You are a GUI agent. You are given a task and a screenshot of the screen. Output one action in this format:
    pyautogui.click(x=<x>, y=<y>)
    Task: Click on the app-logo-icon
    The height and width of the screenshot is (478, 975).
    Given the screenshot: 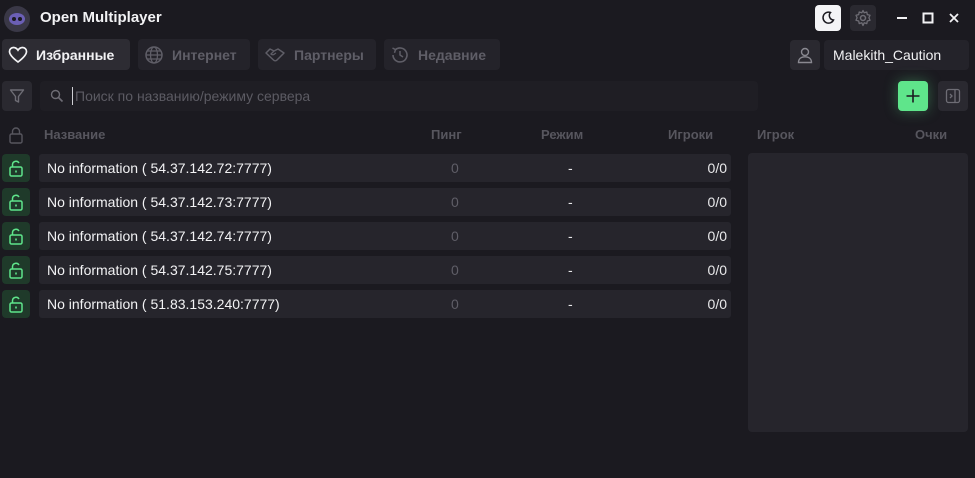 What is the action you would take?
    pyautogui.click(x=17, y=19)
    